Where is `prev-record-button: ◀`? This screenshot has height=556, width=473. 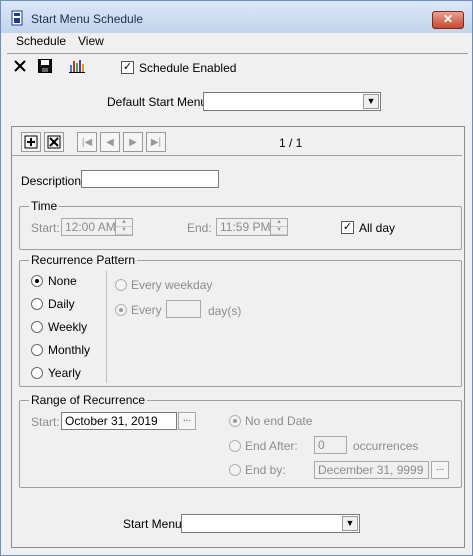 prev-record-button: ◀ is located at coordinates (110, 142).